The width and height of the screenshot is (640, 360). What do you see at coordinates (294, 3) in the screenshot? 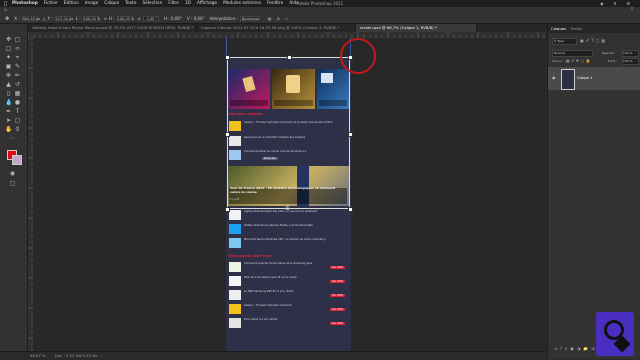
I see `menu-aide: Aide` at bounding box center [294, 3].